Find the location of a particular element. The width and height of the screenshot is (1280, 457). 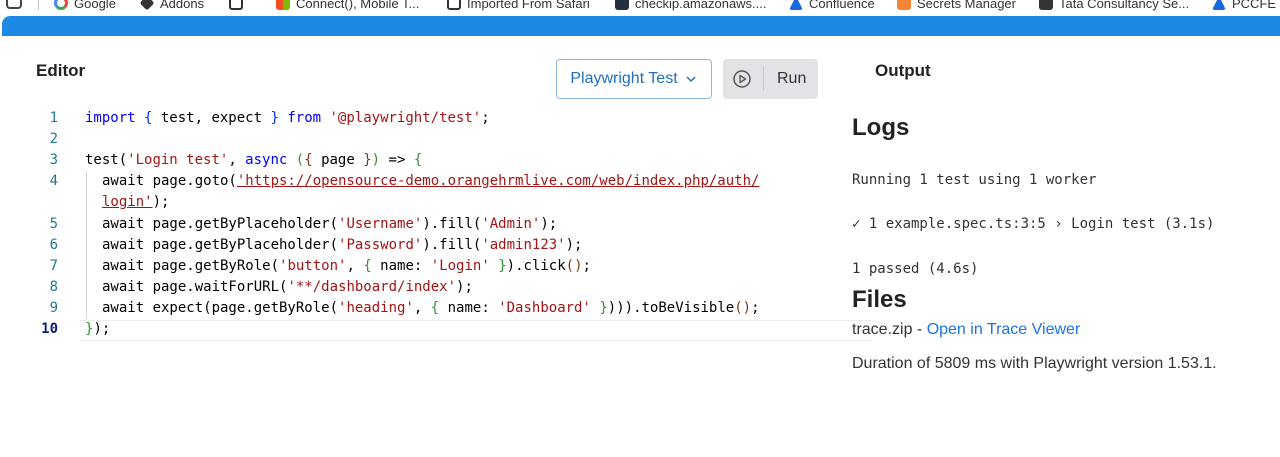

log-line: Running 1 test using 1 worker is located at coordinates (974, 180).